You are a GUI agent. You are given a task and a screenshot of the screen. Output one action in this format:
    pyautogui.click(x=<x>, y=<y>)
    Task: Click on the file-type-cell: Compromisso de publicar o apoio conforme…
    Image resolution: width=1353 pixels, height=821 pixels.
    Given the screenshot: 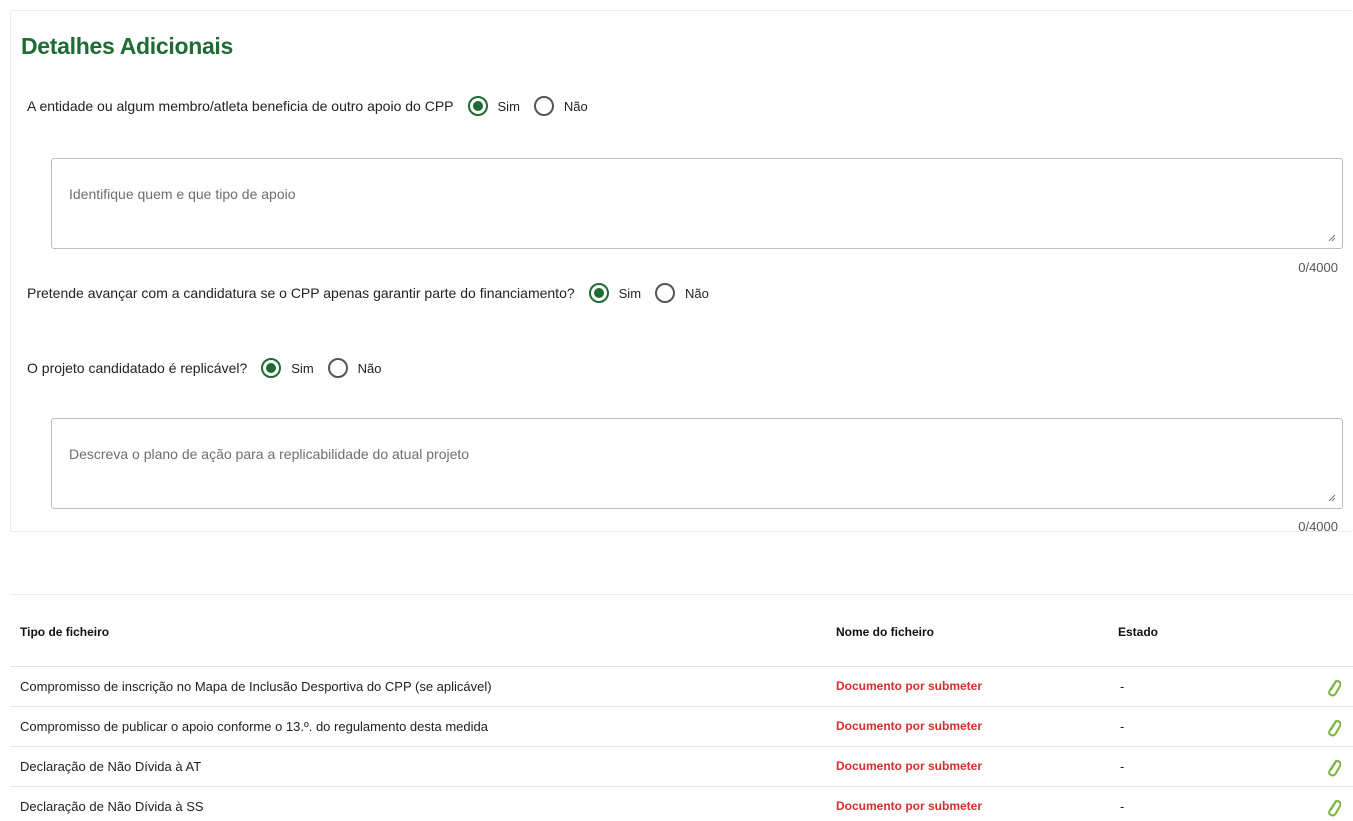 What is the action you would take?
    pyautogui.click(x=254, y=726)
    